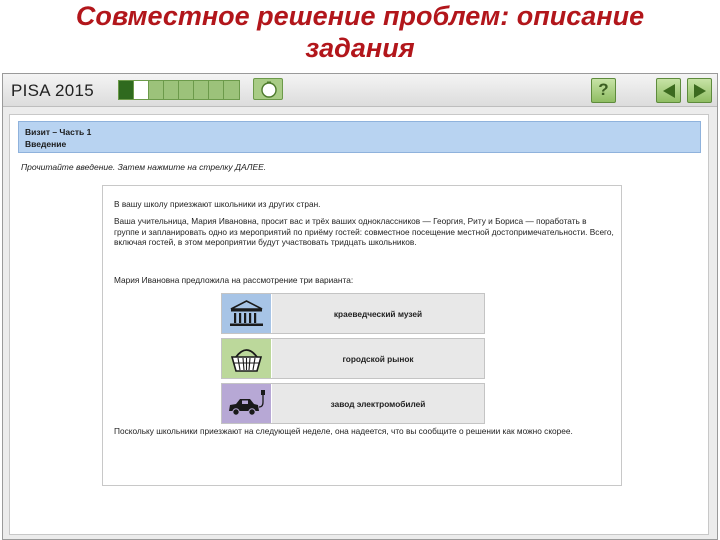 Image resolution: width=720 pixels, height=540 pixels. What do you see at coordinates (360, 90) in the screenshot?
I see `top-toolbar: PISA 2015 ?` at bounding box center [360, 90].